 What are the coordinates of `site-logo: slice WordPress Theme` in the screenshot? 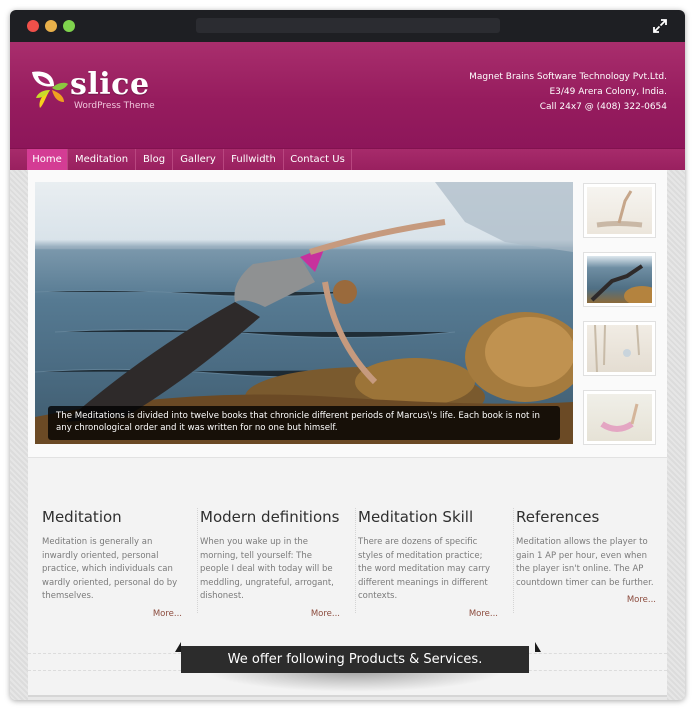 It's located at (100, 93).